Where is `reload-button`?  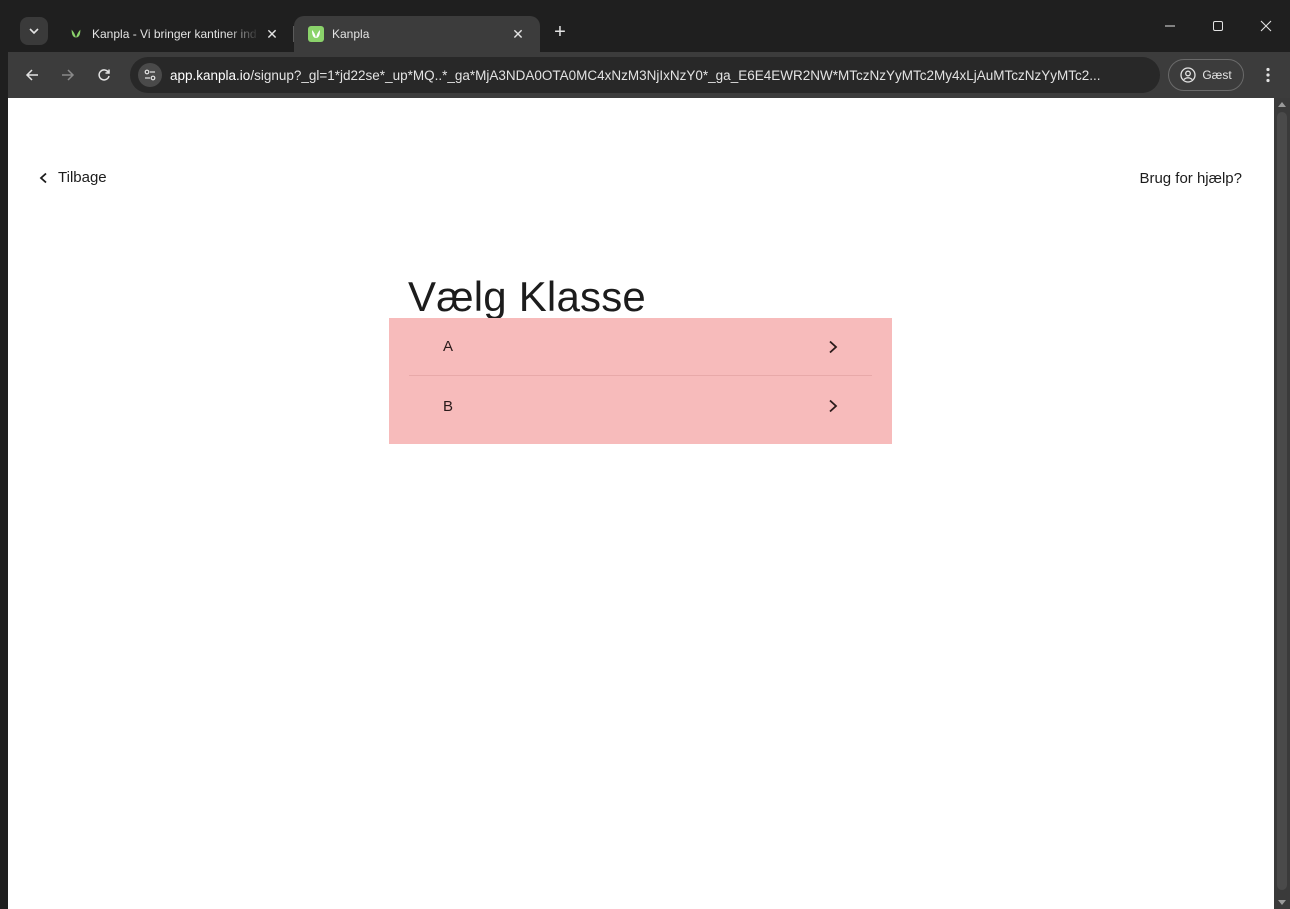
reload-button is located at coordinates (104, 75).